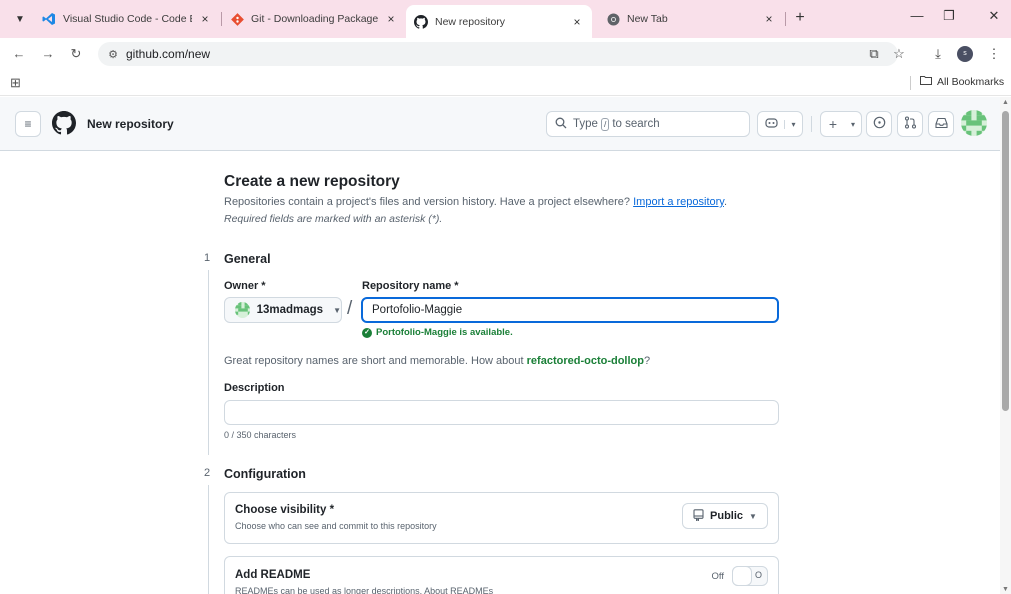  I want to click on scroll-up-arrow-icon: ▲, so click(1005, 102).